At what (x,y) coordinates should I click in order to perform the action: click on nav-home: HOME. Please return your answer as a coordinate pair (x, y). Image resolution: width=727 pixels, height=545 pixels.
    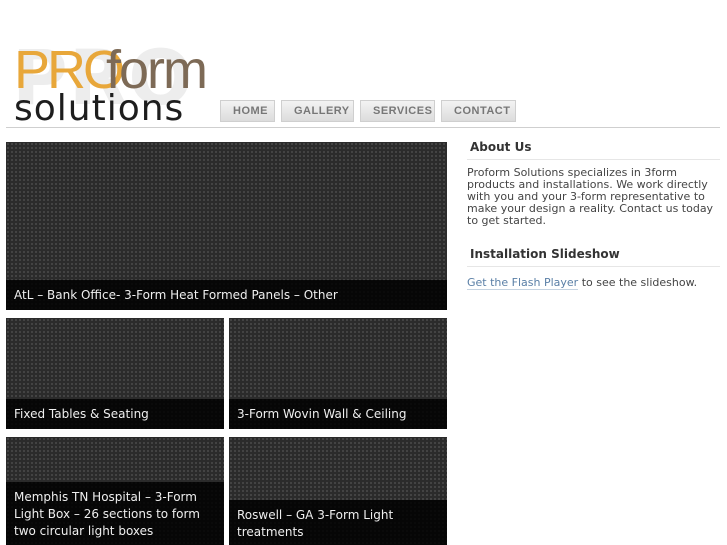
    Looking at the image, I should click on (247, 111).